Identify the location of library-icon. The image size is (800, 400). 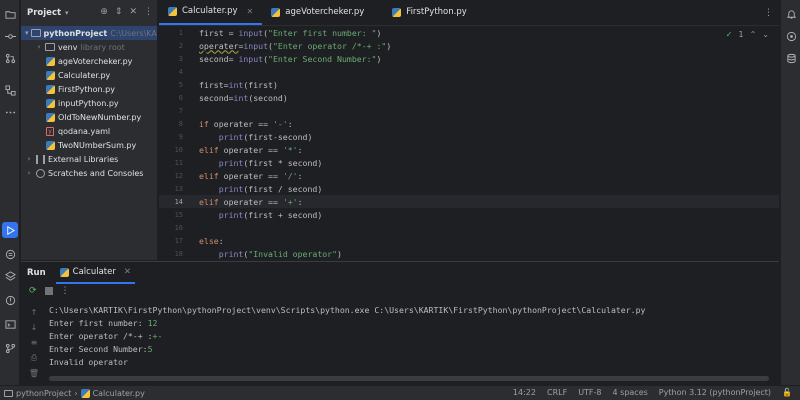
(40, 159).